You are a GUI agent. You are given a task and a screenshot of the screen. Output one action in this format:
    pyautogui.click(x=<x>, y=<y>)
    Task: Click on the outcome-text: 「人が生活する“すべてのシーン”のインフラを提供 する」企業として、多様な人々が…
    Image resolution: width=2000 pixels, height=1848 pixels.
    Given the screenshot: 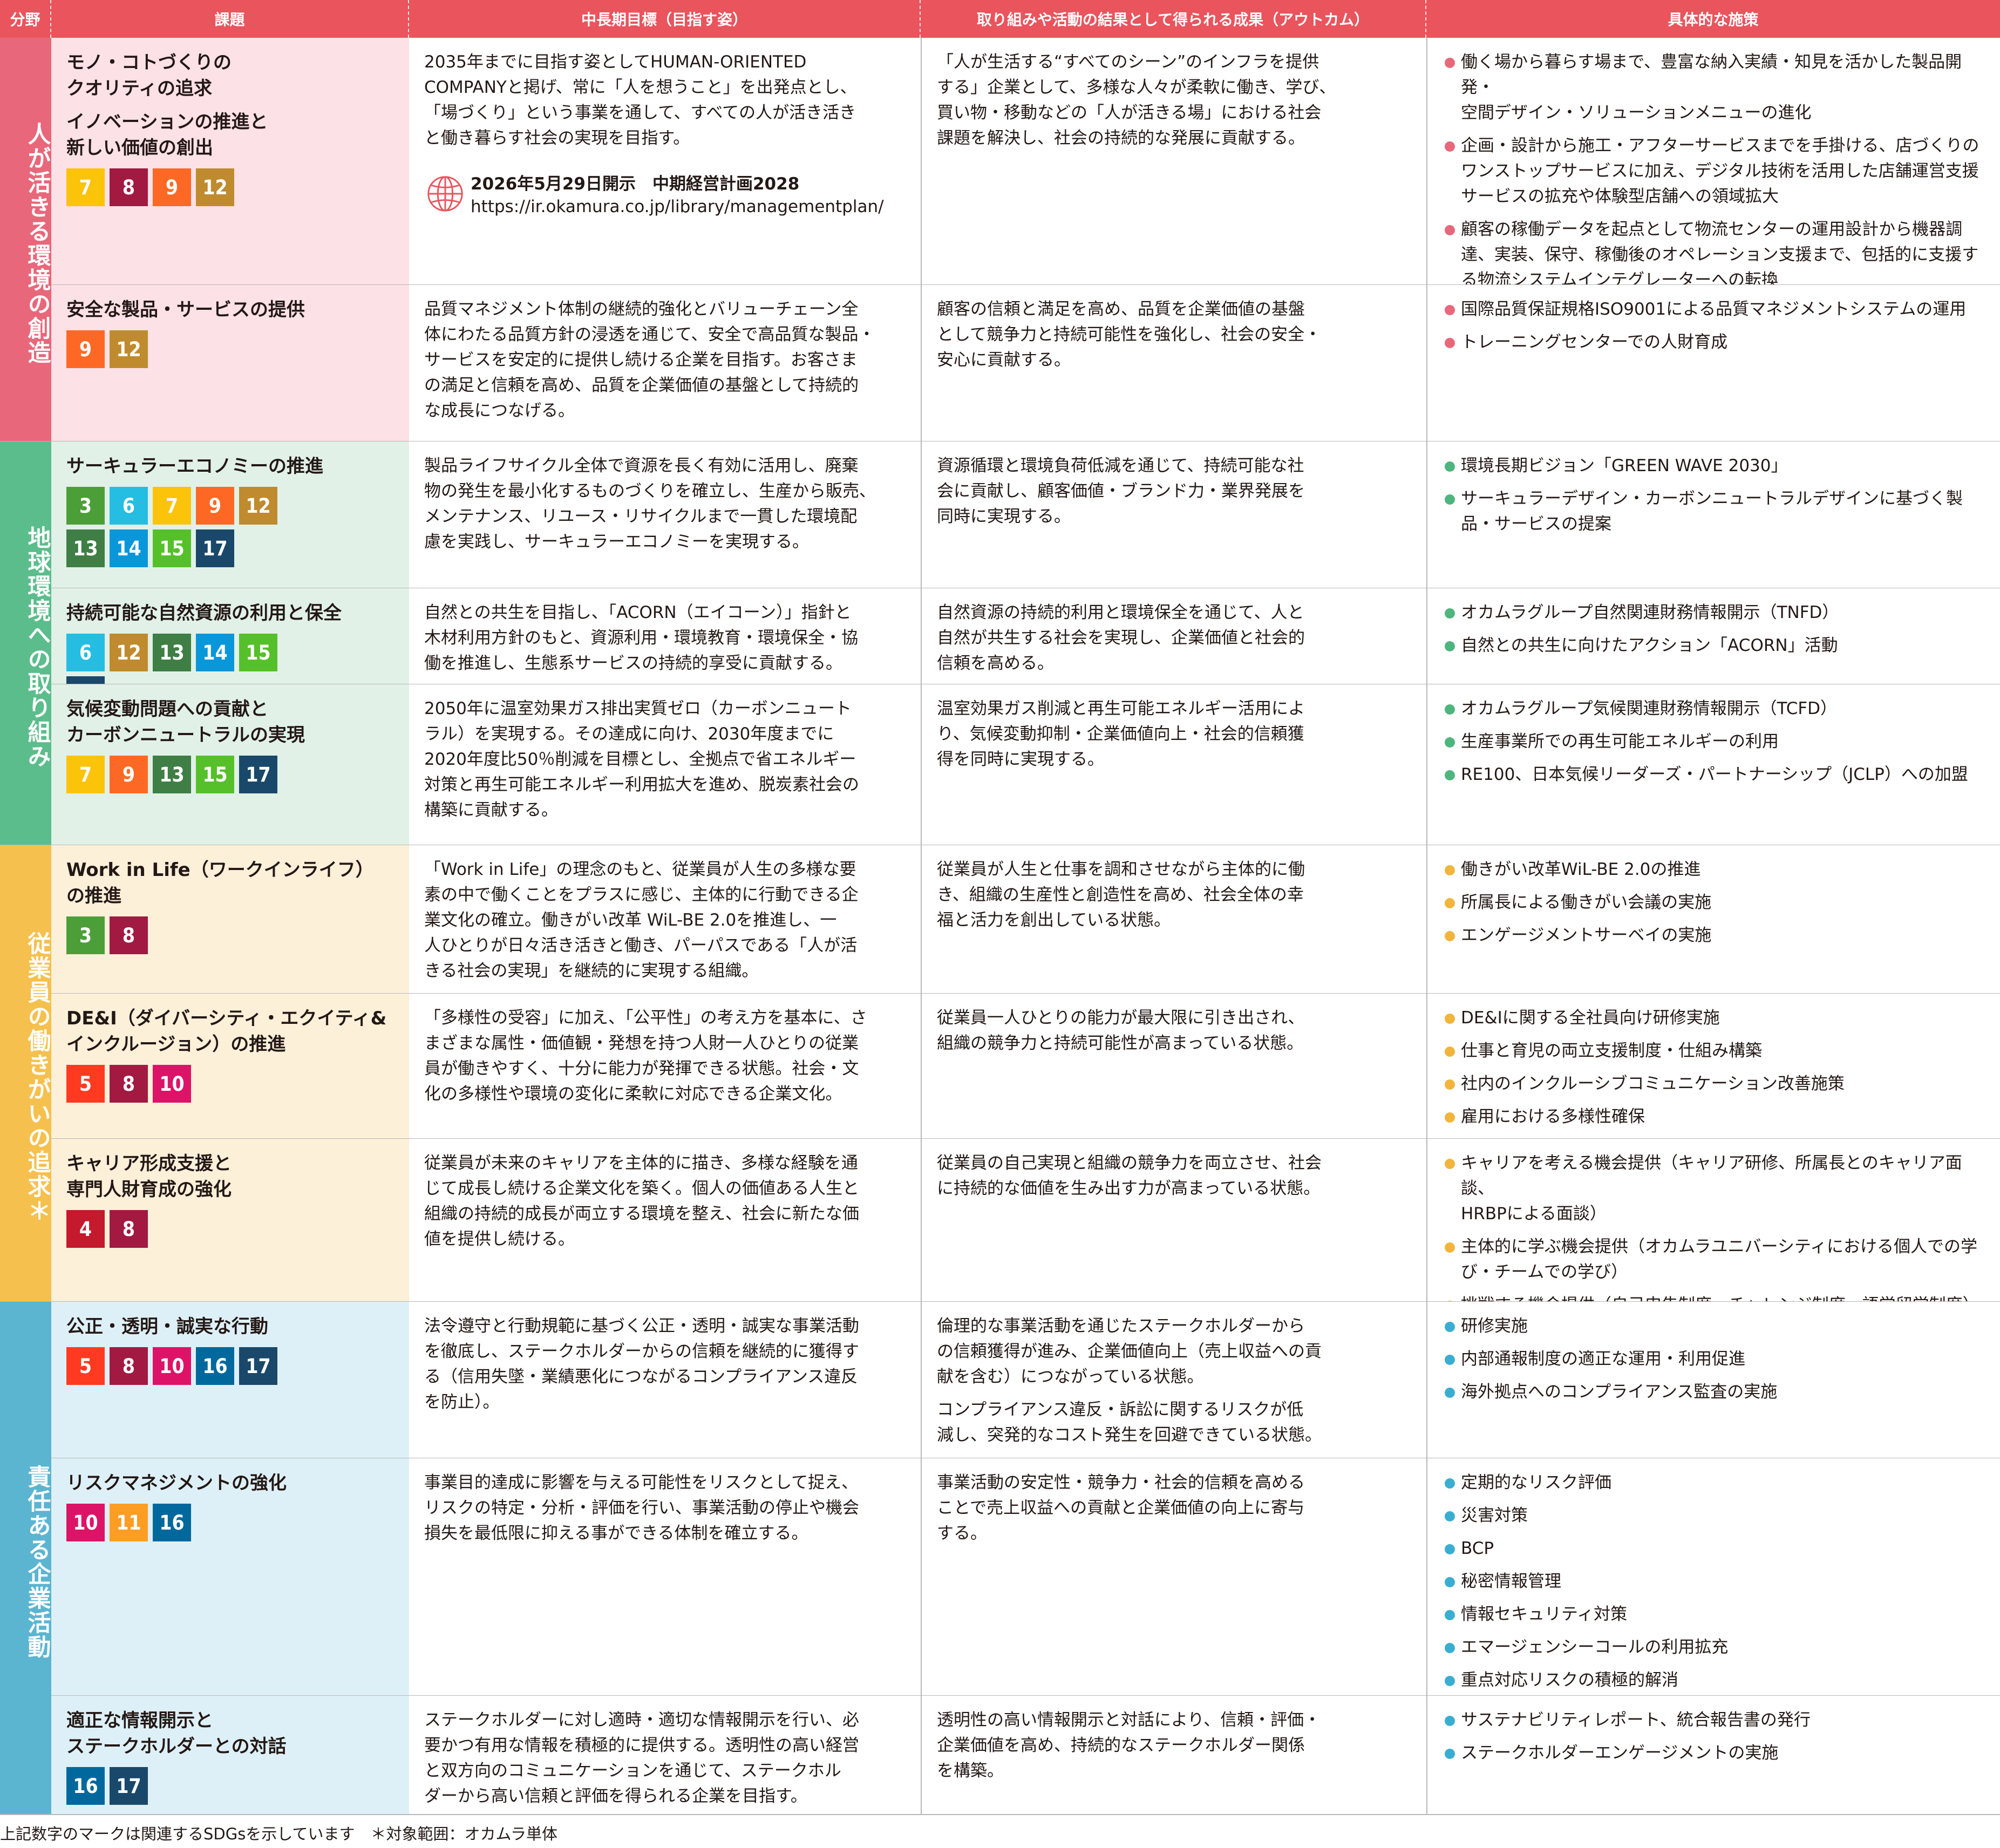 What is the action you would take?
    pyautogui.click(x=1136, y=100)
    